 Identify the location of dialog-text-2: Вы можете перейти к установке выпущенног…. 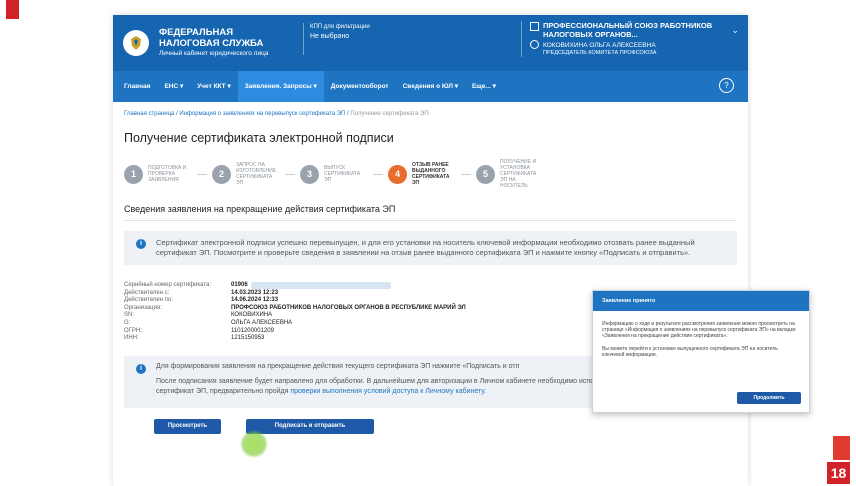
(690, 351).